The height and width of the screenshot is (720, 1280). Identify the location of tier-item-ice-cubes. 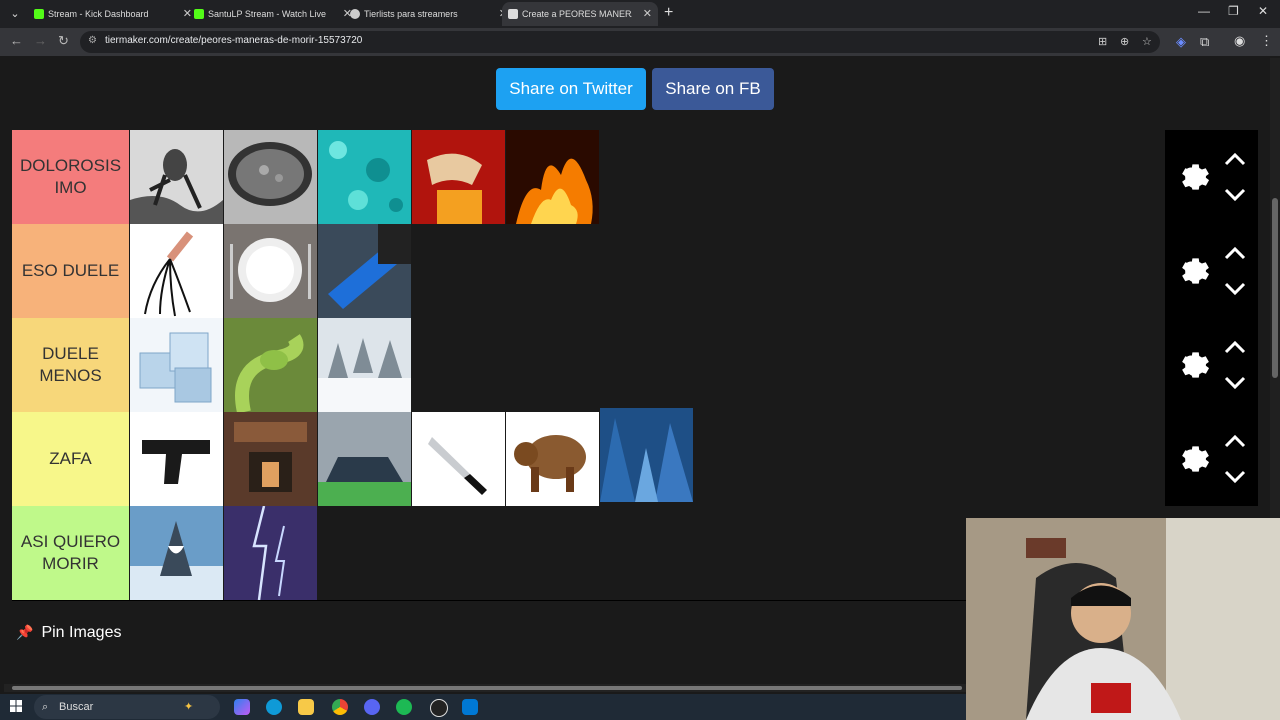
(176, 365).